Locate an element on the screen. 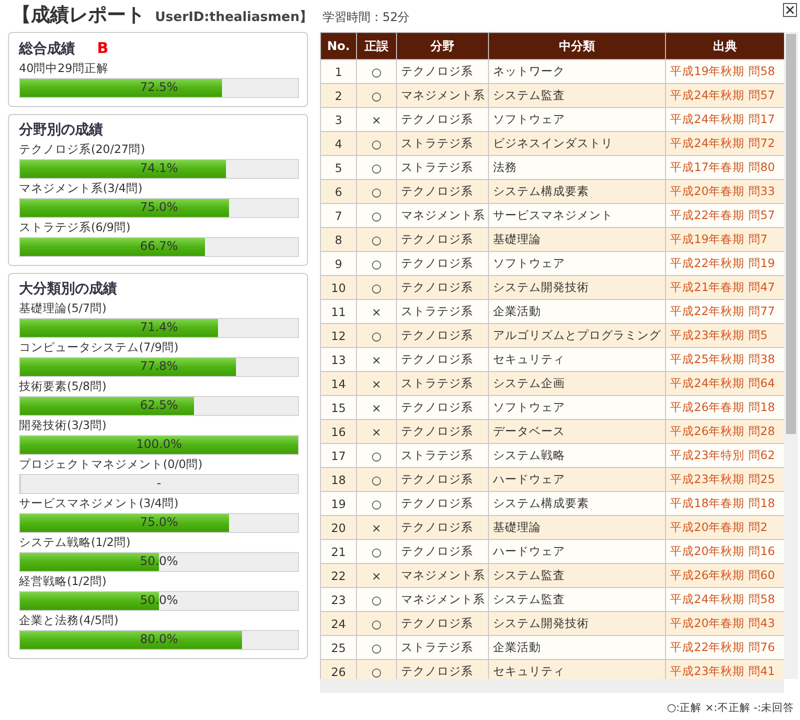  table-cell: システム開発技術 is located at coordinates (577, 288).